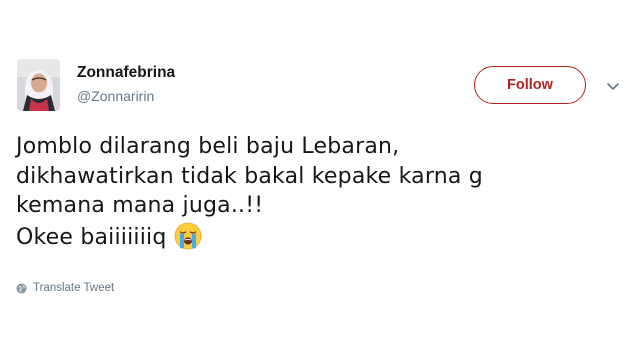  Describe the element at coordinates (530, 85) in the screenshot. I see `follow-button: Follow` at that location.